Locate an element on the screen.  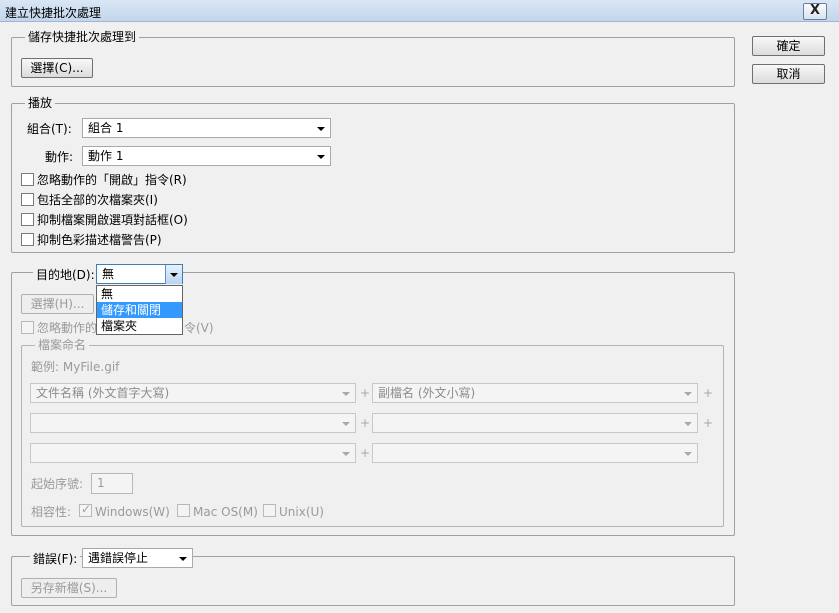
set-label: 組合(T): is located at coordinates (49, 129).